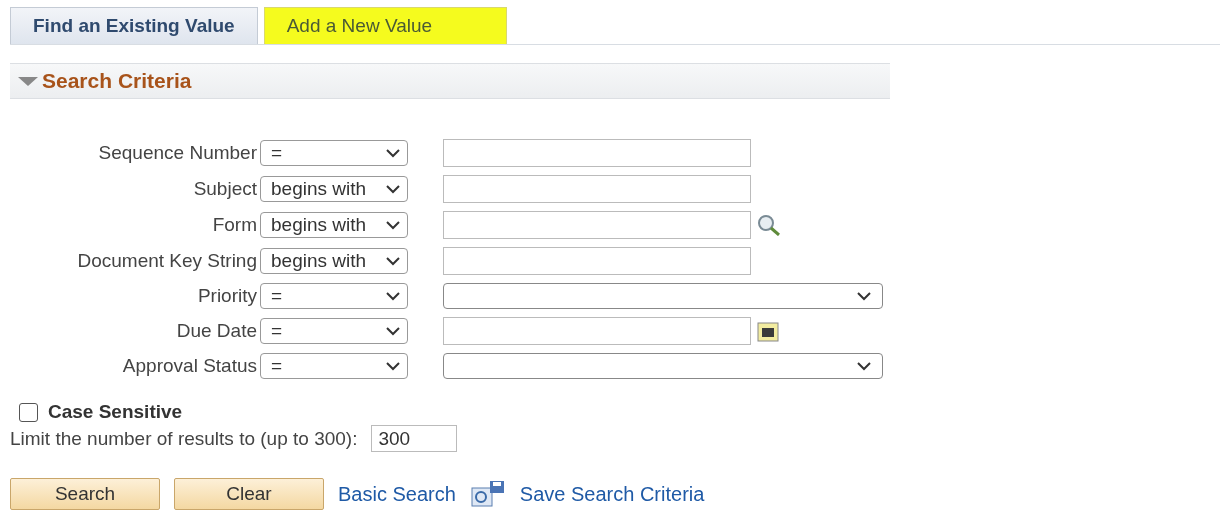  I want to click on field-label: Document Key String, so click(167, 261).